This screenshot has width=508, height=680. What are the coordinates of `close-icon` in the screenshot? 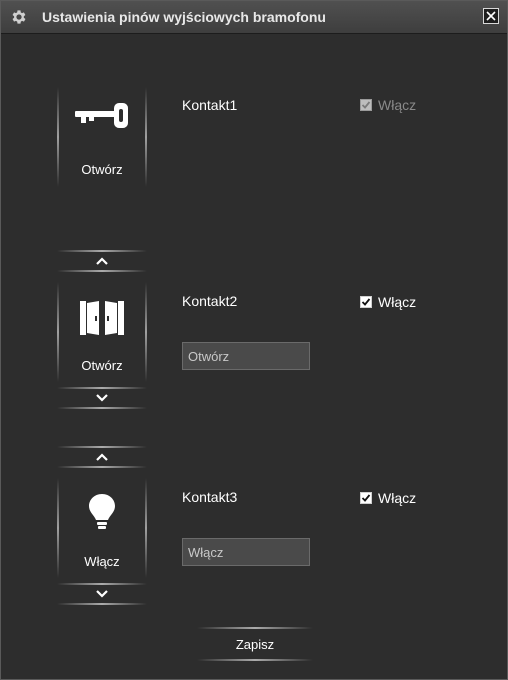 It's located at (491, 16).